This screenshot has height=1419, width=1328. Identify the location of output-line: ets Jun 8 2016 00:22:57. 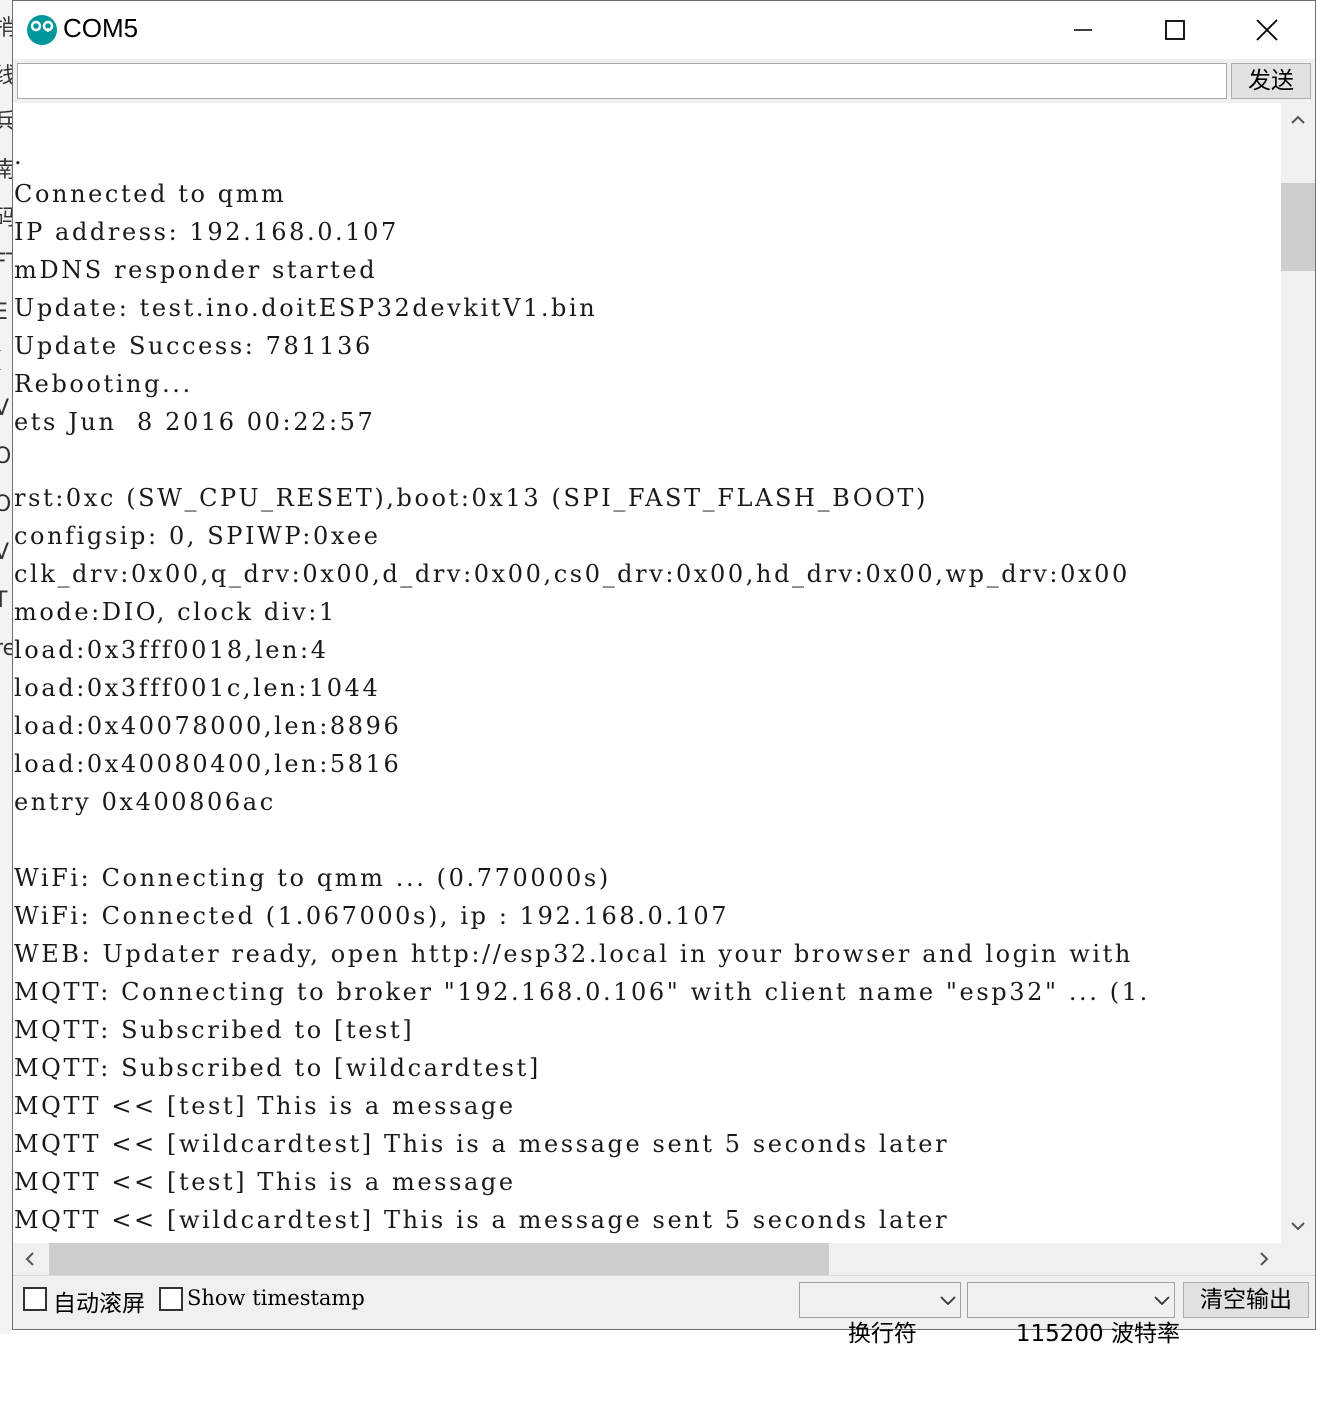
(195, 422).